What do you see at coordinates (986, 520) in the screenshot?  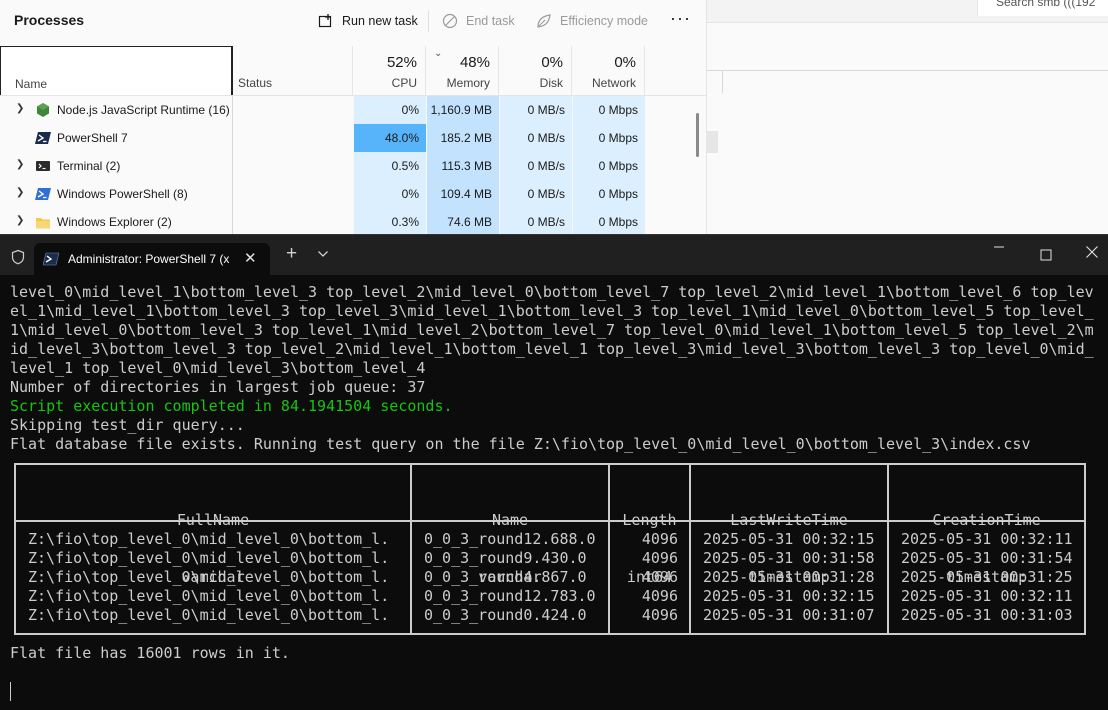 I see `column-name: CreationTime` at bounding box center [986, 520].